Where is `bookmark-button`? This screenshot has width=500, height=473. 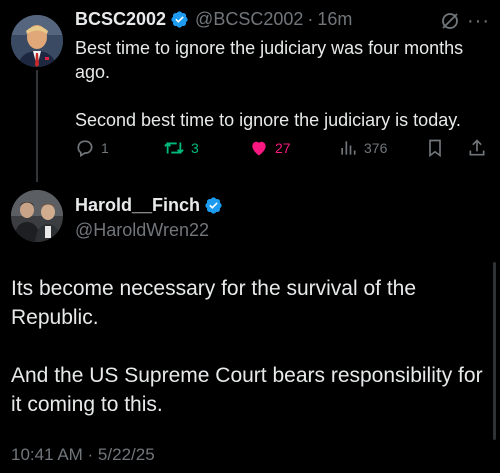 bookmark-button is located at coordinates (435, 148).